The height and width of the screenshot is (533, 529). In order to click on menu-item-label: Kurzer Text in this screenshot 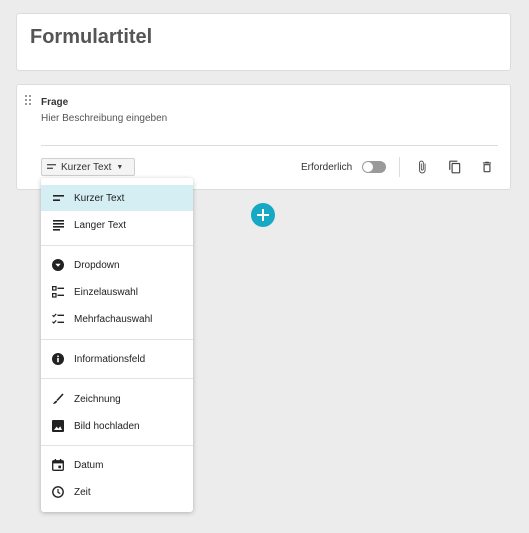, I will do `click(99, 198)`.